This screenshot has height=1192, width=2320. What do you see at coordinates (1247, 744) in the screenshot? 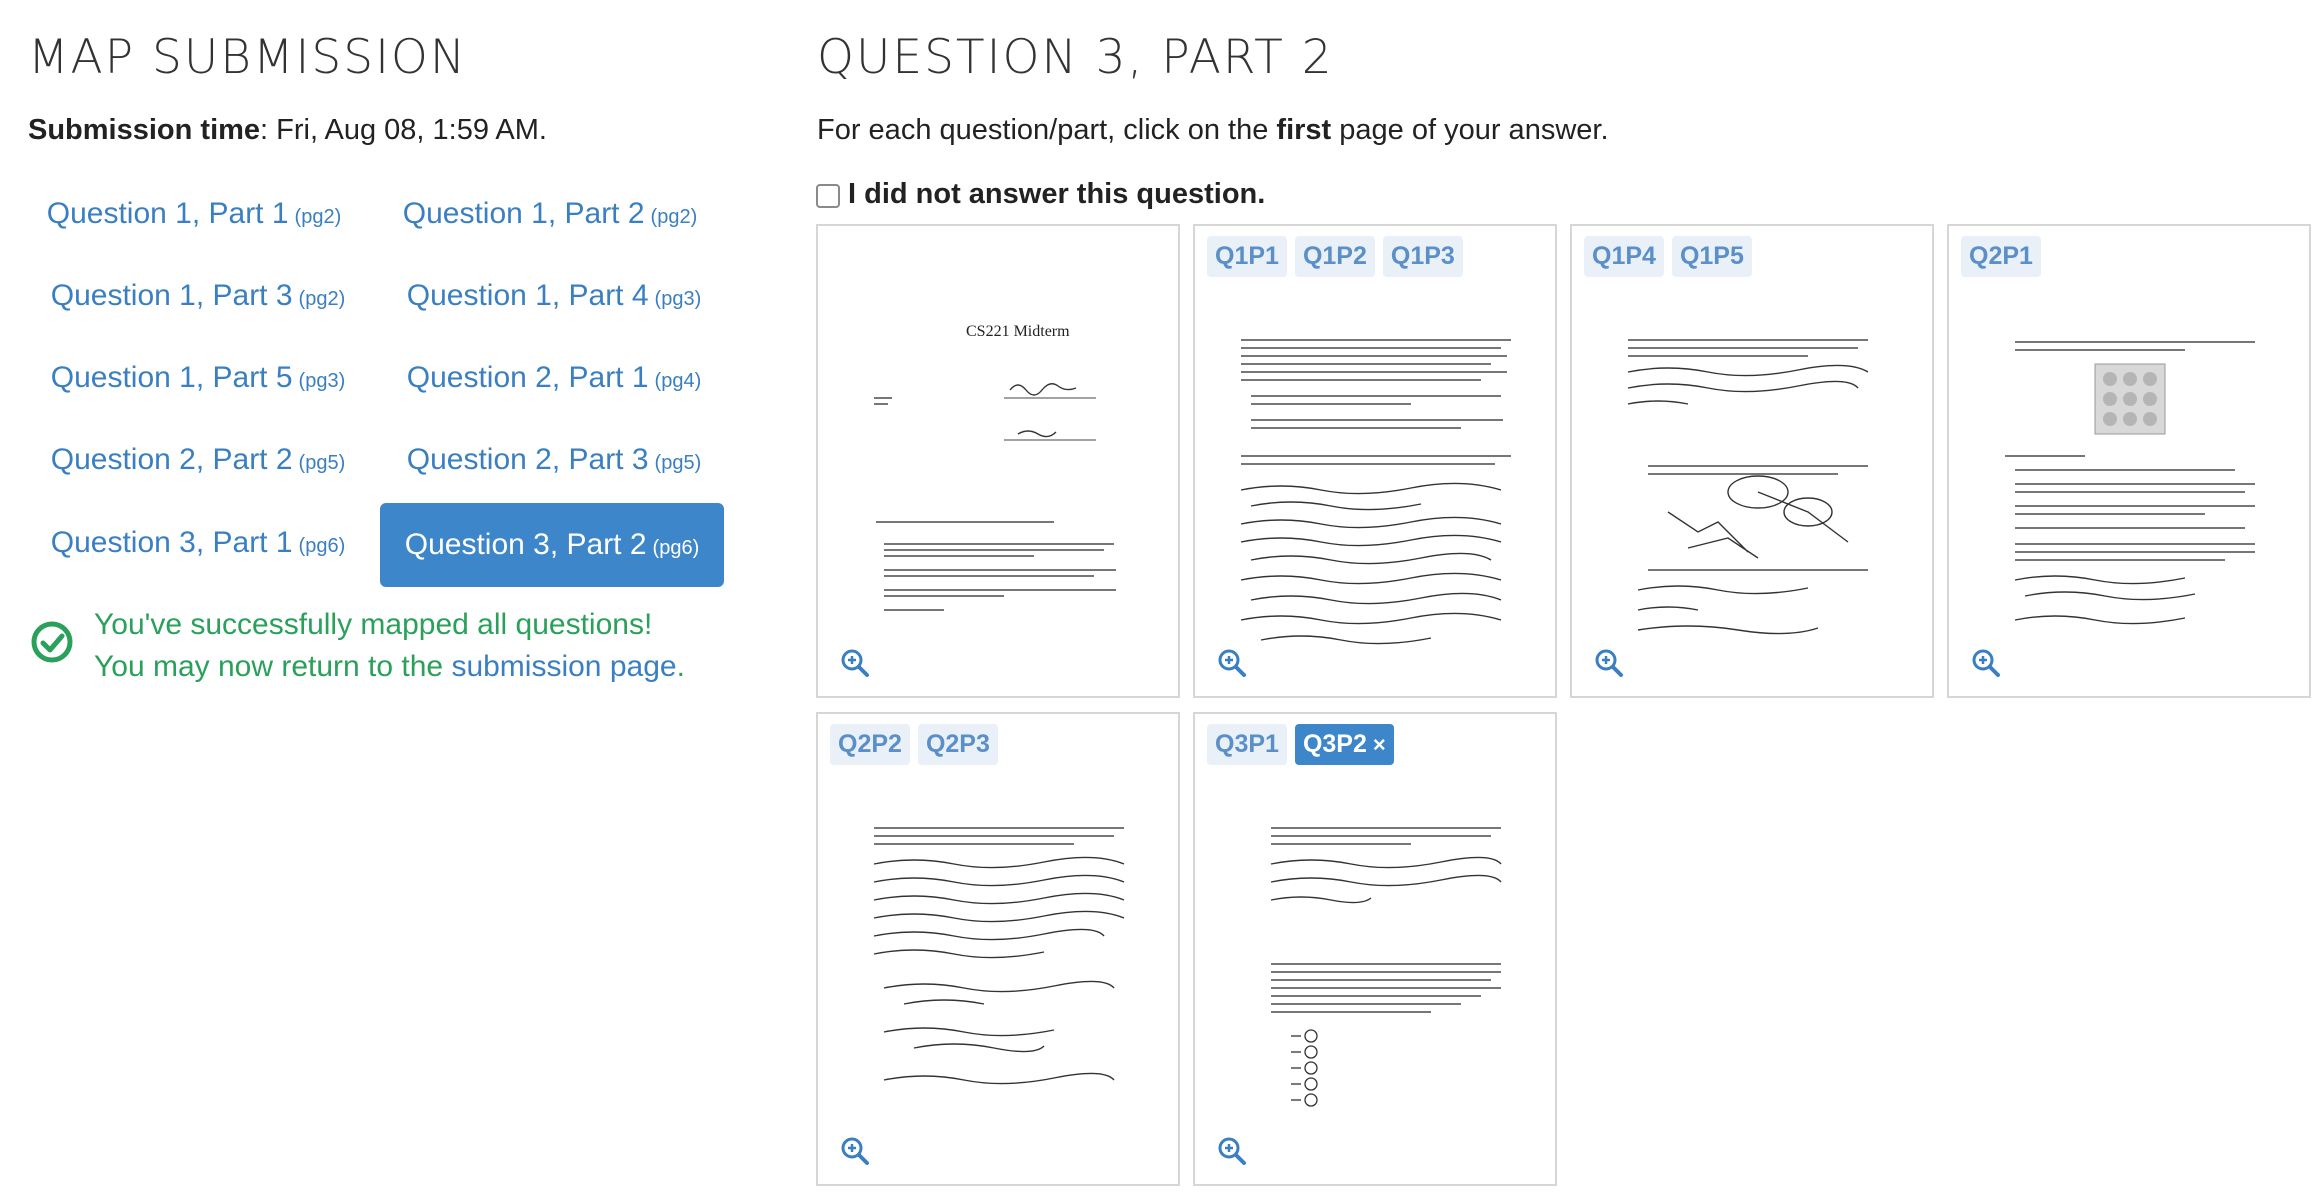
I see `tag-q3p1: Q3P1` at bounding box center [1247, 744].